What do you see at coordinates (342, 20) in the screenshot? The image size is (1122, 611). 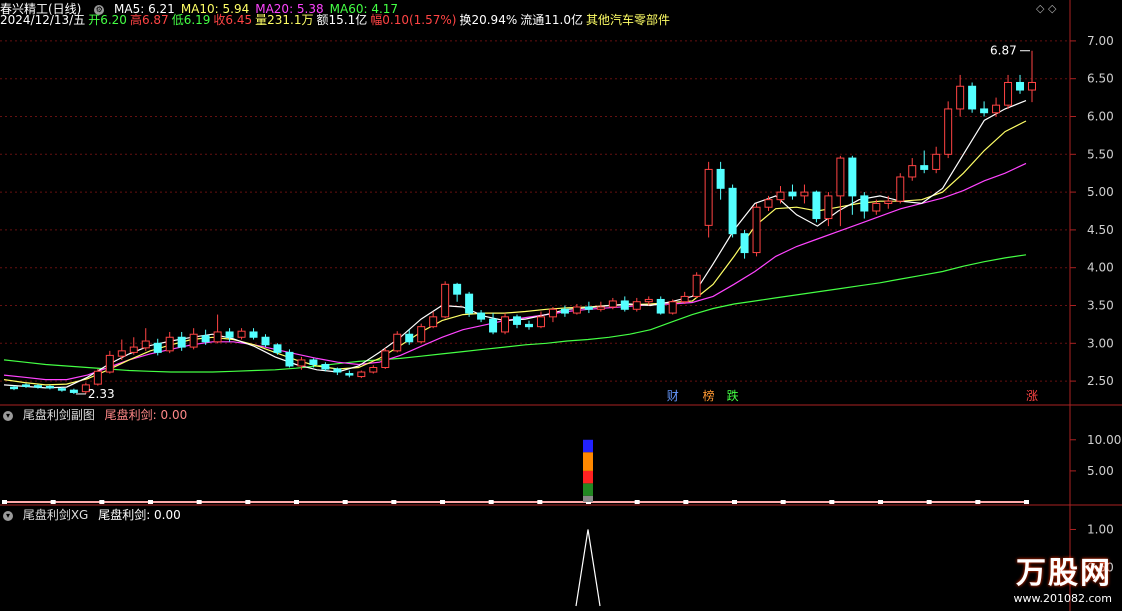 I see `quote-info-item: 额15.1亿` at bounding box center [342, 20].